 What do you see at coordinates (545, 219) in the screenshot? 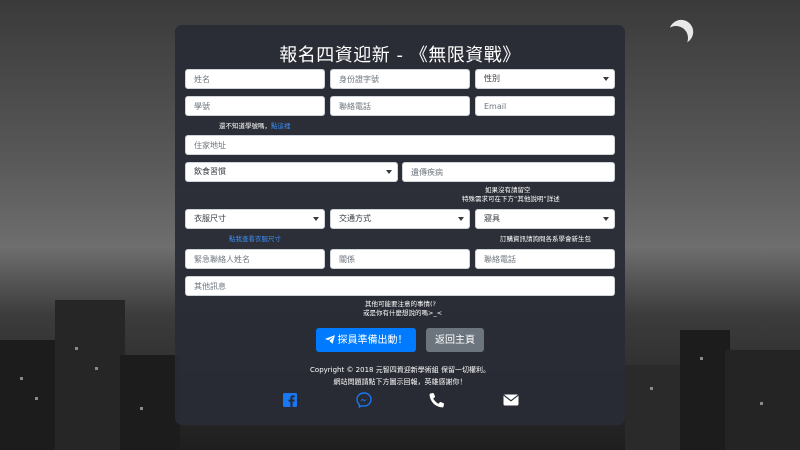
I see `bedding-select: 寢具` at bounding box center [545, 219].